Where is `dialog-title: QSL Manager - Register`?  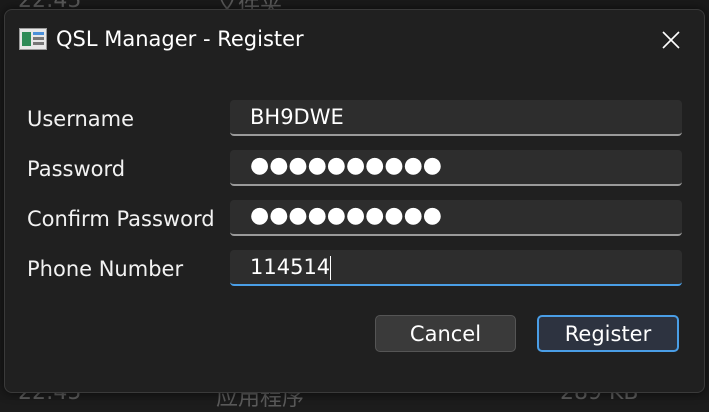 dialog-title: QSL Manager - Register is located at coordinates (180, 39).